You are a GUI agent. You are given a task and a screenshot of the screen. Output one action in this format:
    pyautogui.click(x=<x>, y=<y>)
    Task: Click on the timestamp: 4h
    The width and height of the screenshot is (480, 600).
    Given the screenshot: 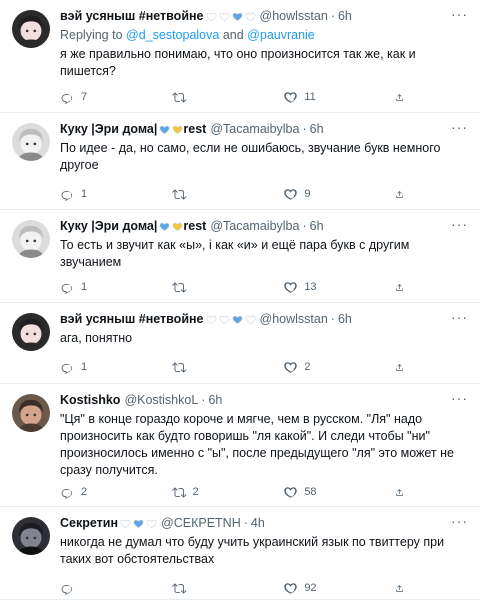 What is the action you would take?
    pyautogui.click(x=258, y=523)
    